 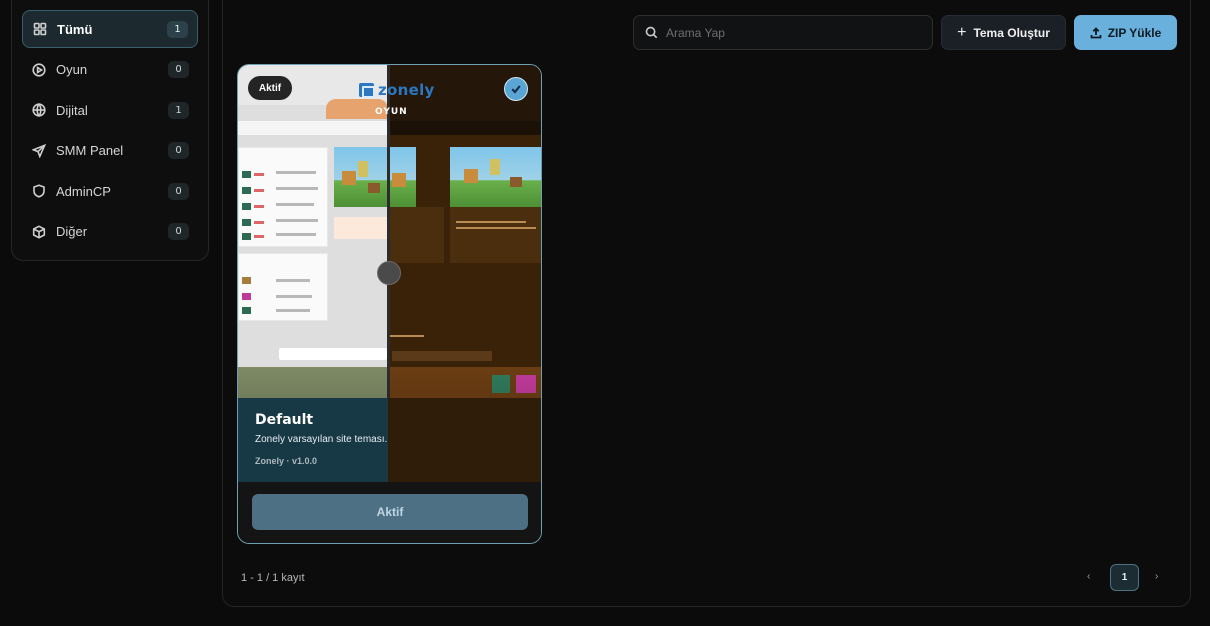 I want to click on sidebar-item-label: AdminCP, so click(x=83, y=191).